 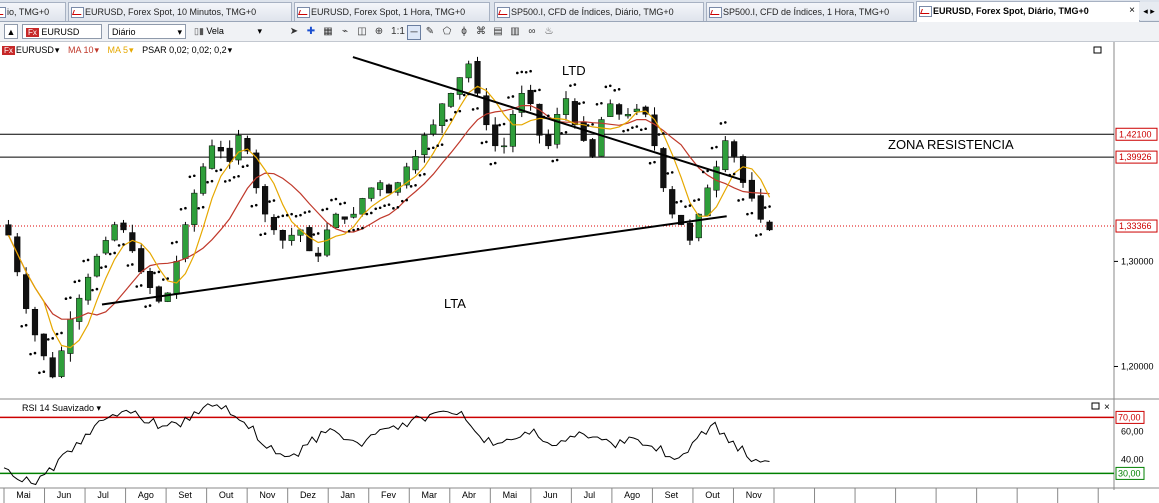 What do you see at coordinates (455, 303) in the screenshot?
I see `lta-label: LTA` at bounding box center [455, 303].